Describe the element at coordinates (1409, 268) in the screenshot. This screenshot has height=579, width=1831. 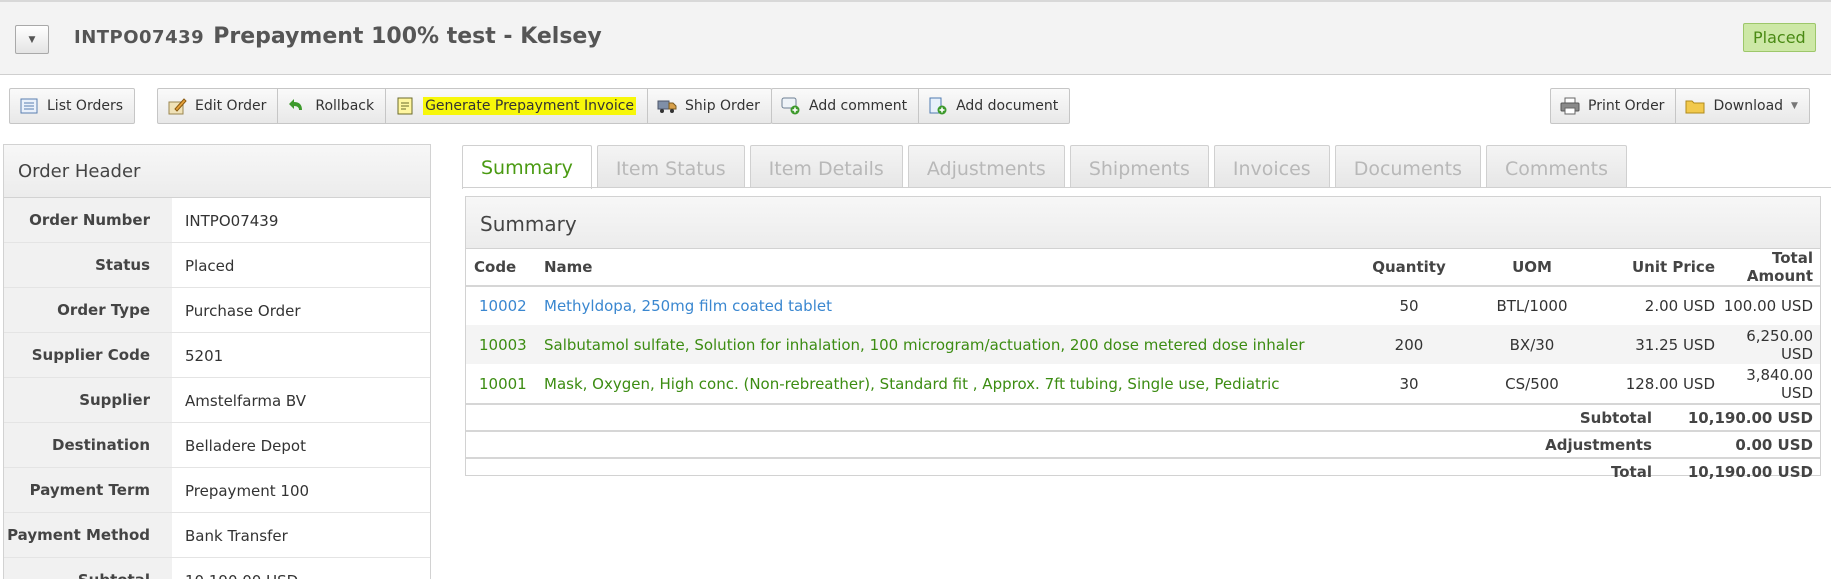
I see `column-header-quantity: Quantity` at that location.